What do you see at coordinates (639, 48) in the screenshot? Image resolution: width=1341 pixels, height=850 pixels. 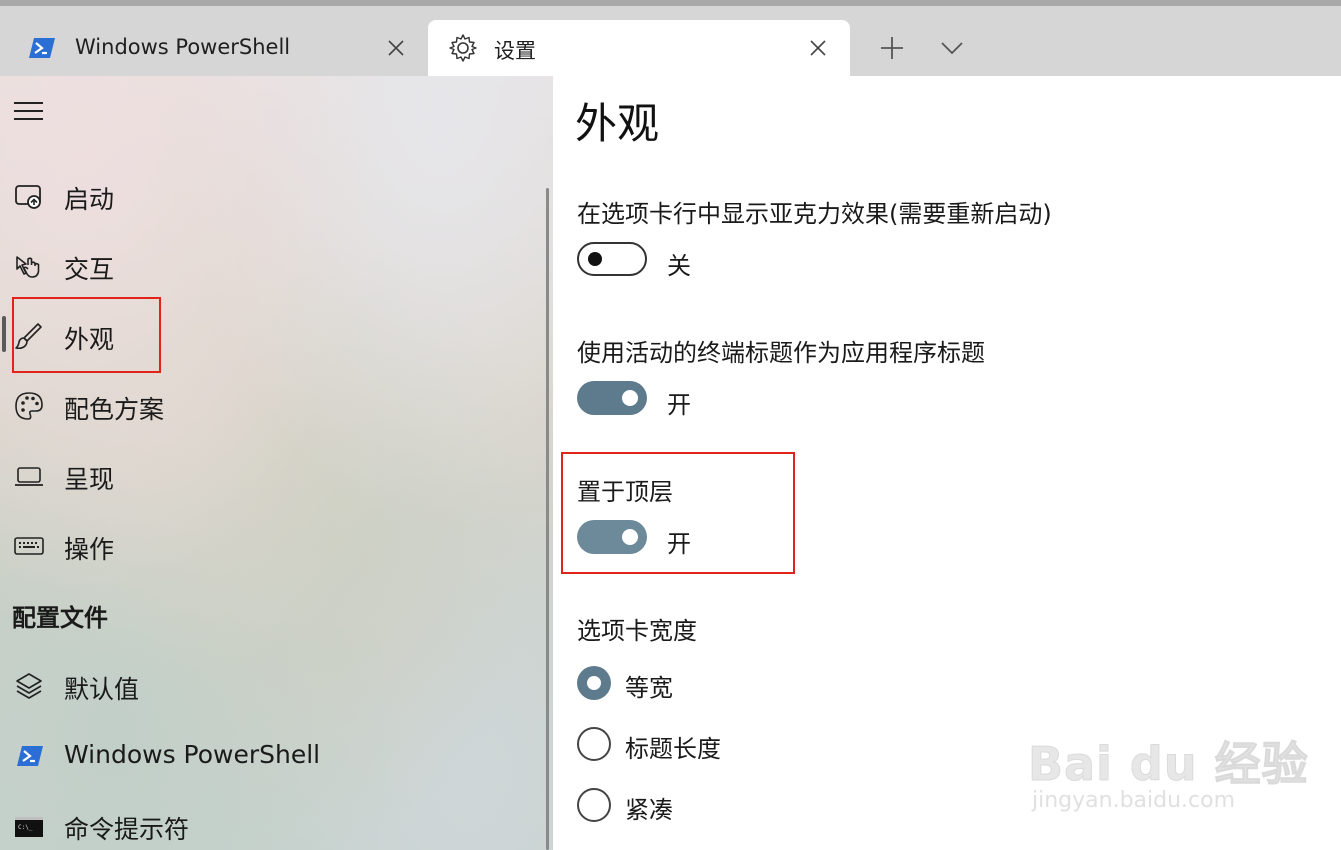 I see `tab-settings: 设置` at bounding box center [639, 48].